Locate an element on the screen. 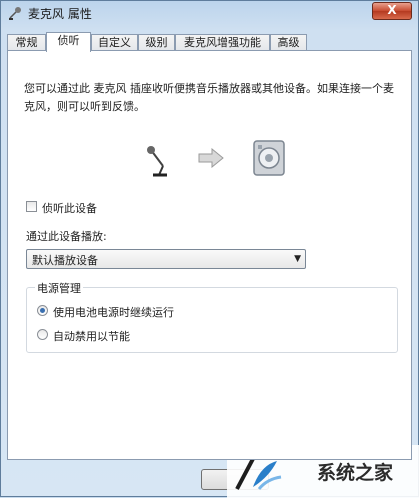  listen-checkbox-label: 侦听此设备 is located at coordinates (69, 208).